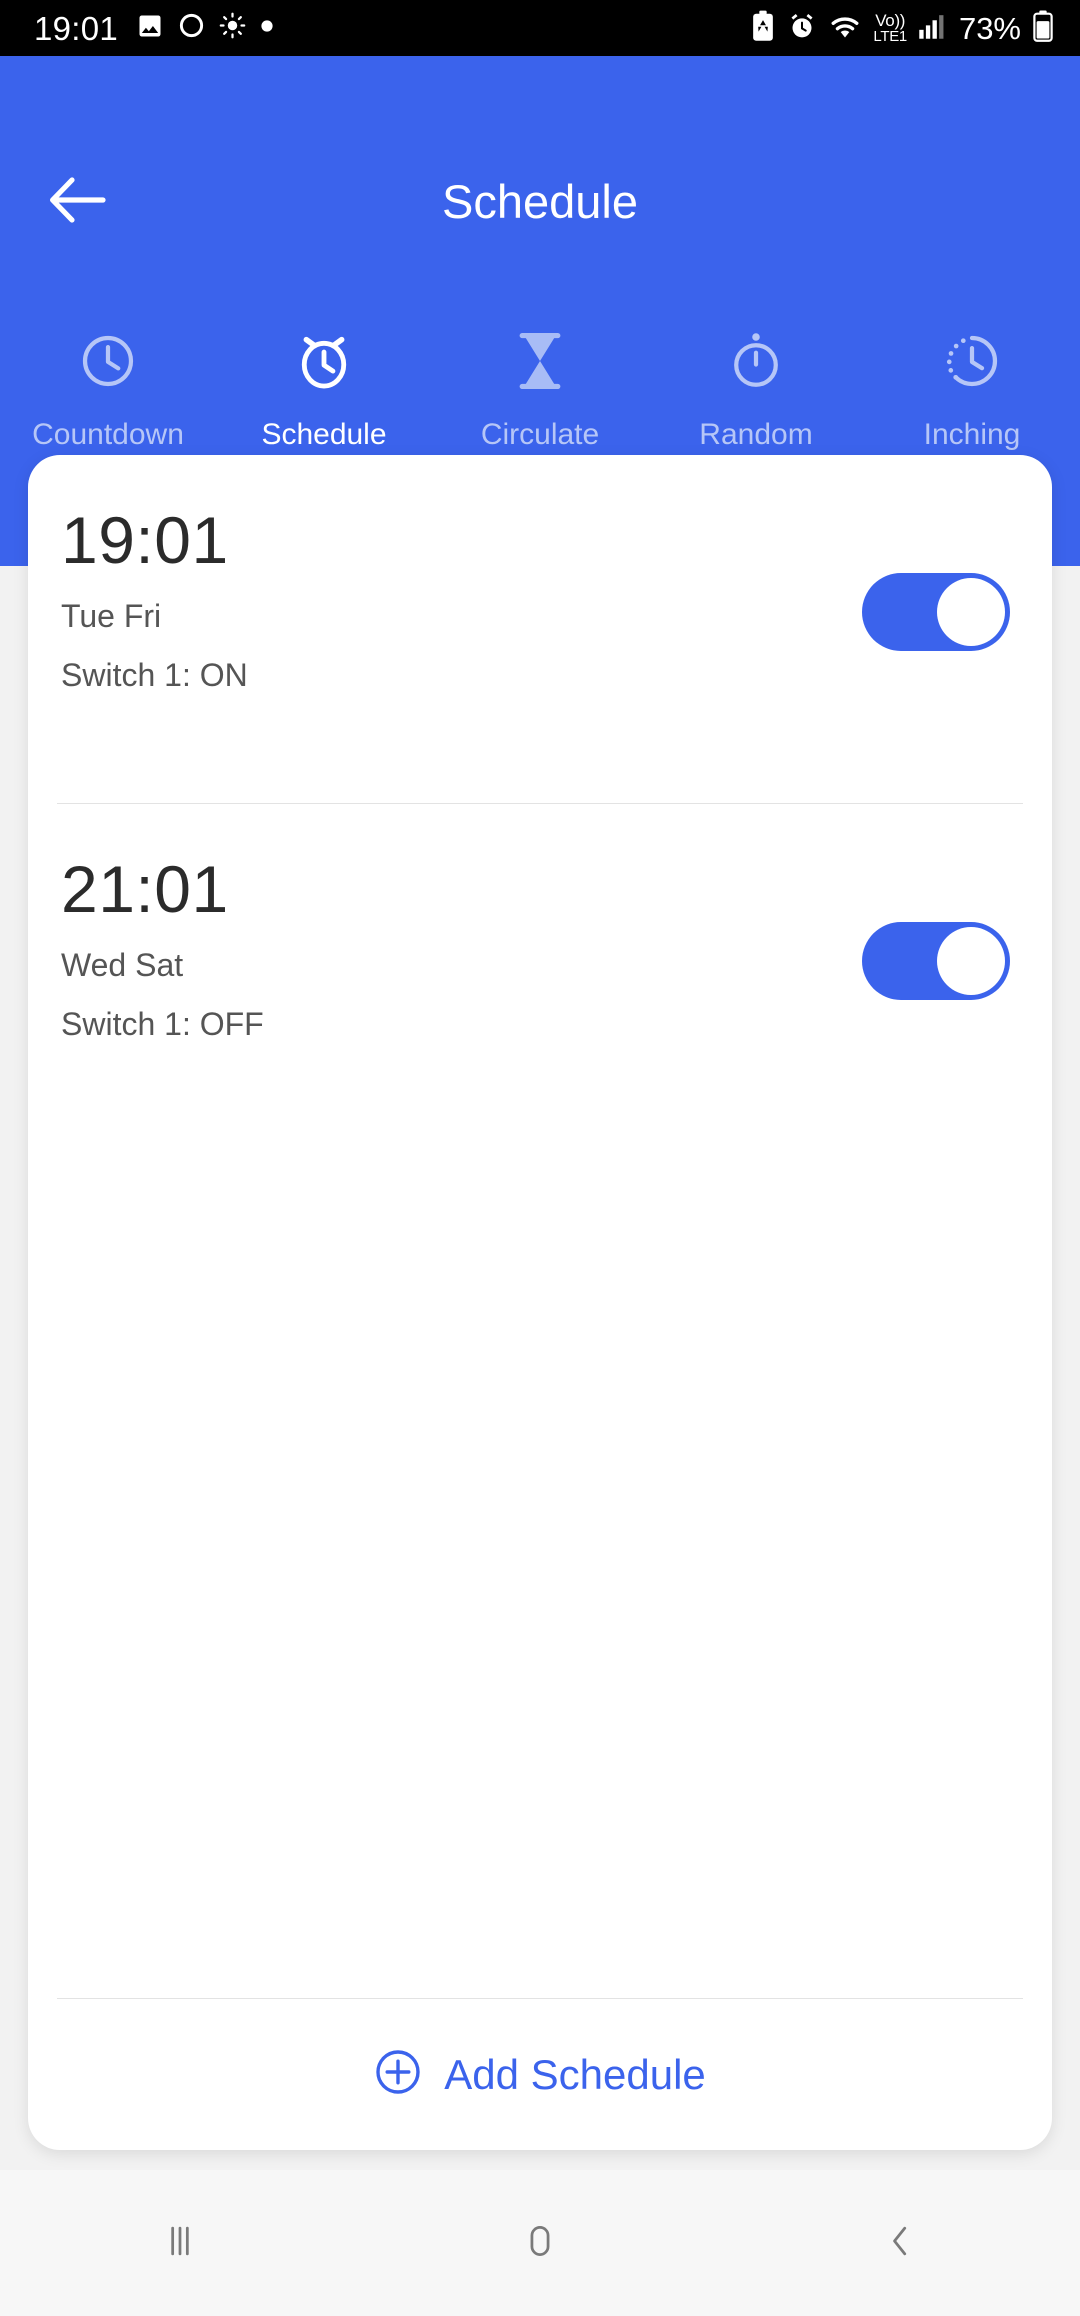 The image size is (1080, 2316). What do you see at coordinates (540, 361) in the screenshot?
I see `hourglass-icon` at bounding box center [540, 361].